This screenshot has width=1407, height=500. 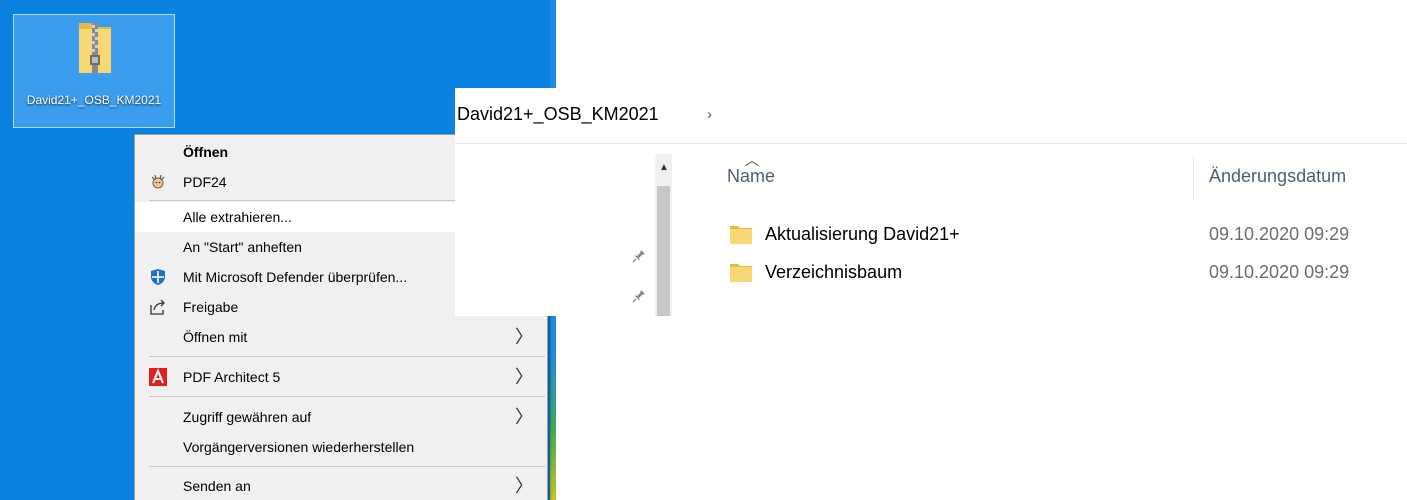 I want to click on zip-folder-icon, so click(x=95, y=48).